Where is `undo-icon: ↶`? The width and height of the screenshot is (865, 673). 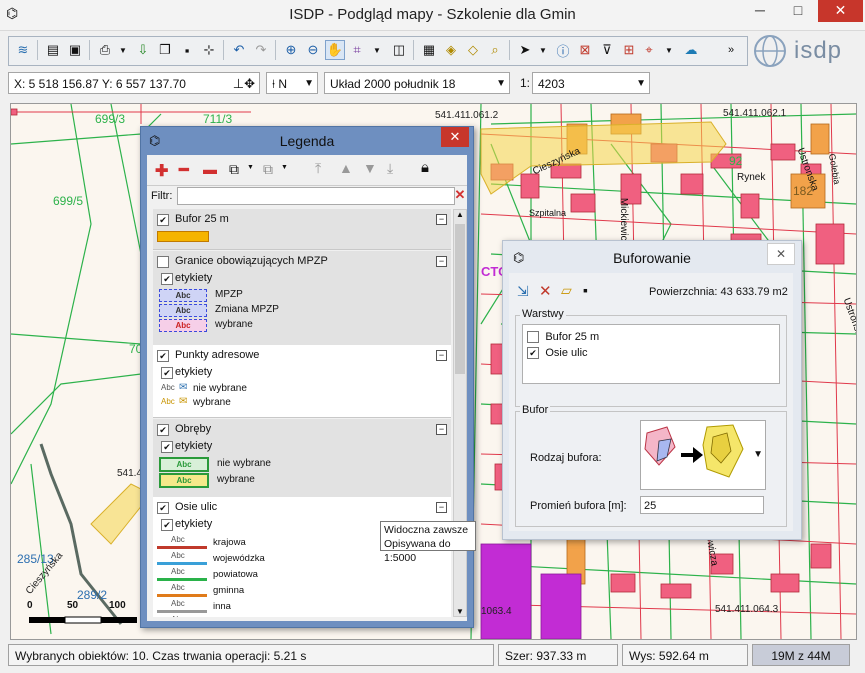 undo-icon: ↶ is located at coordinates (239, 50).